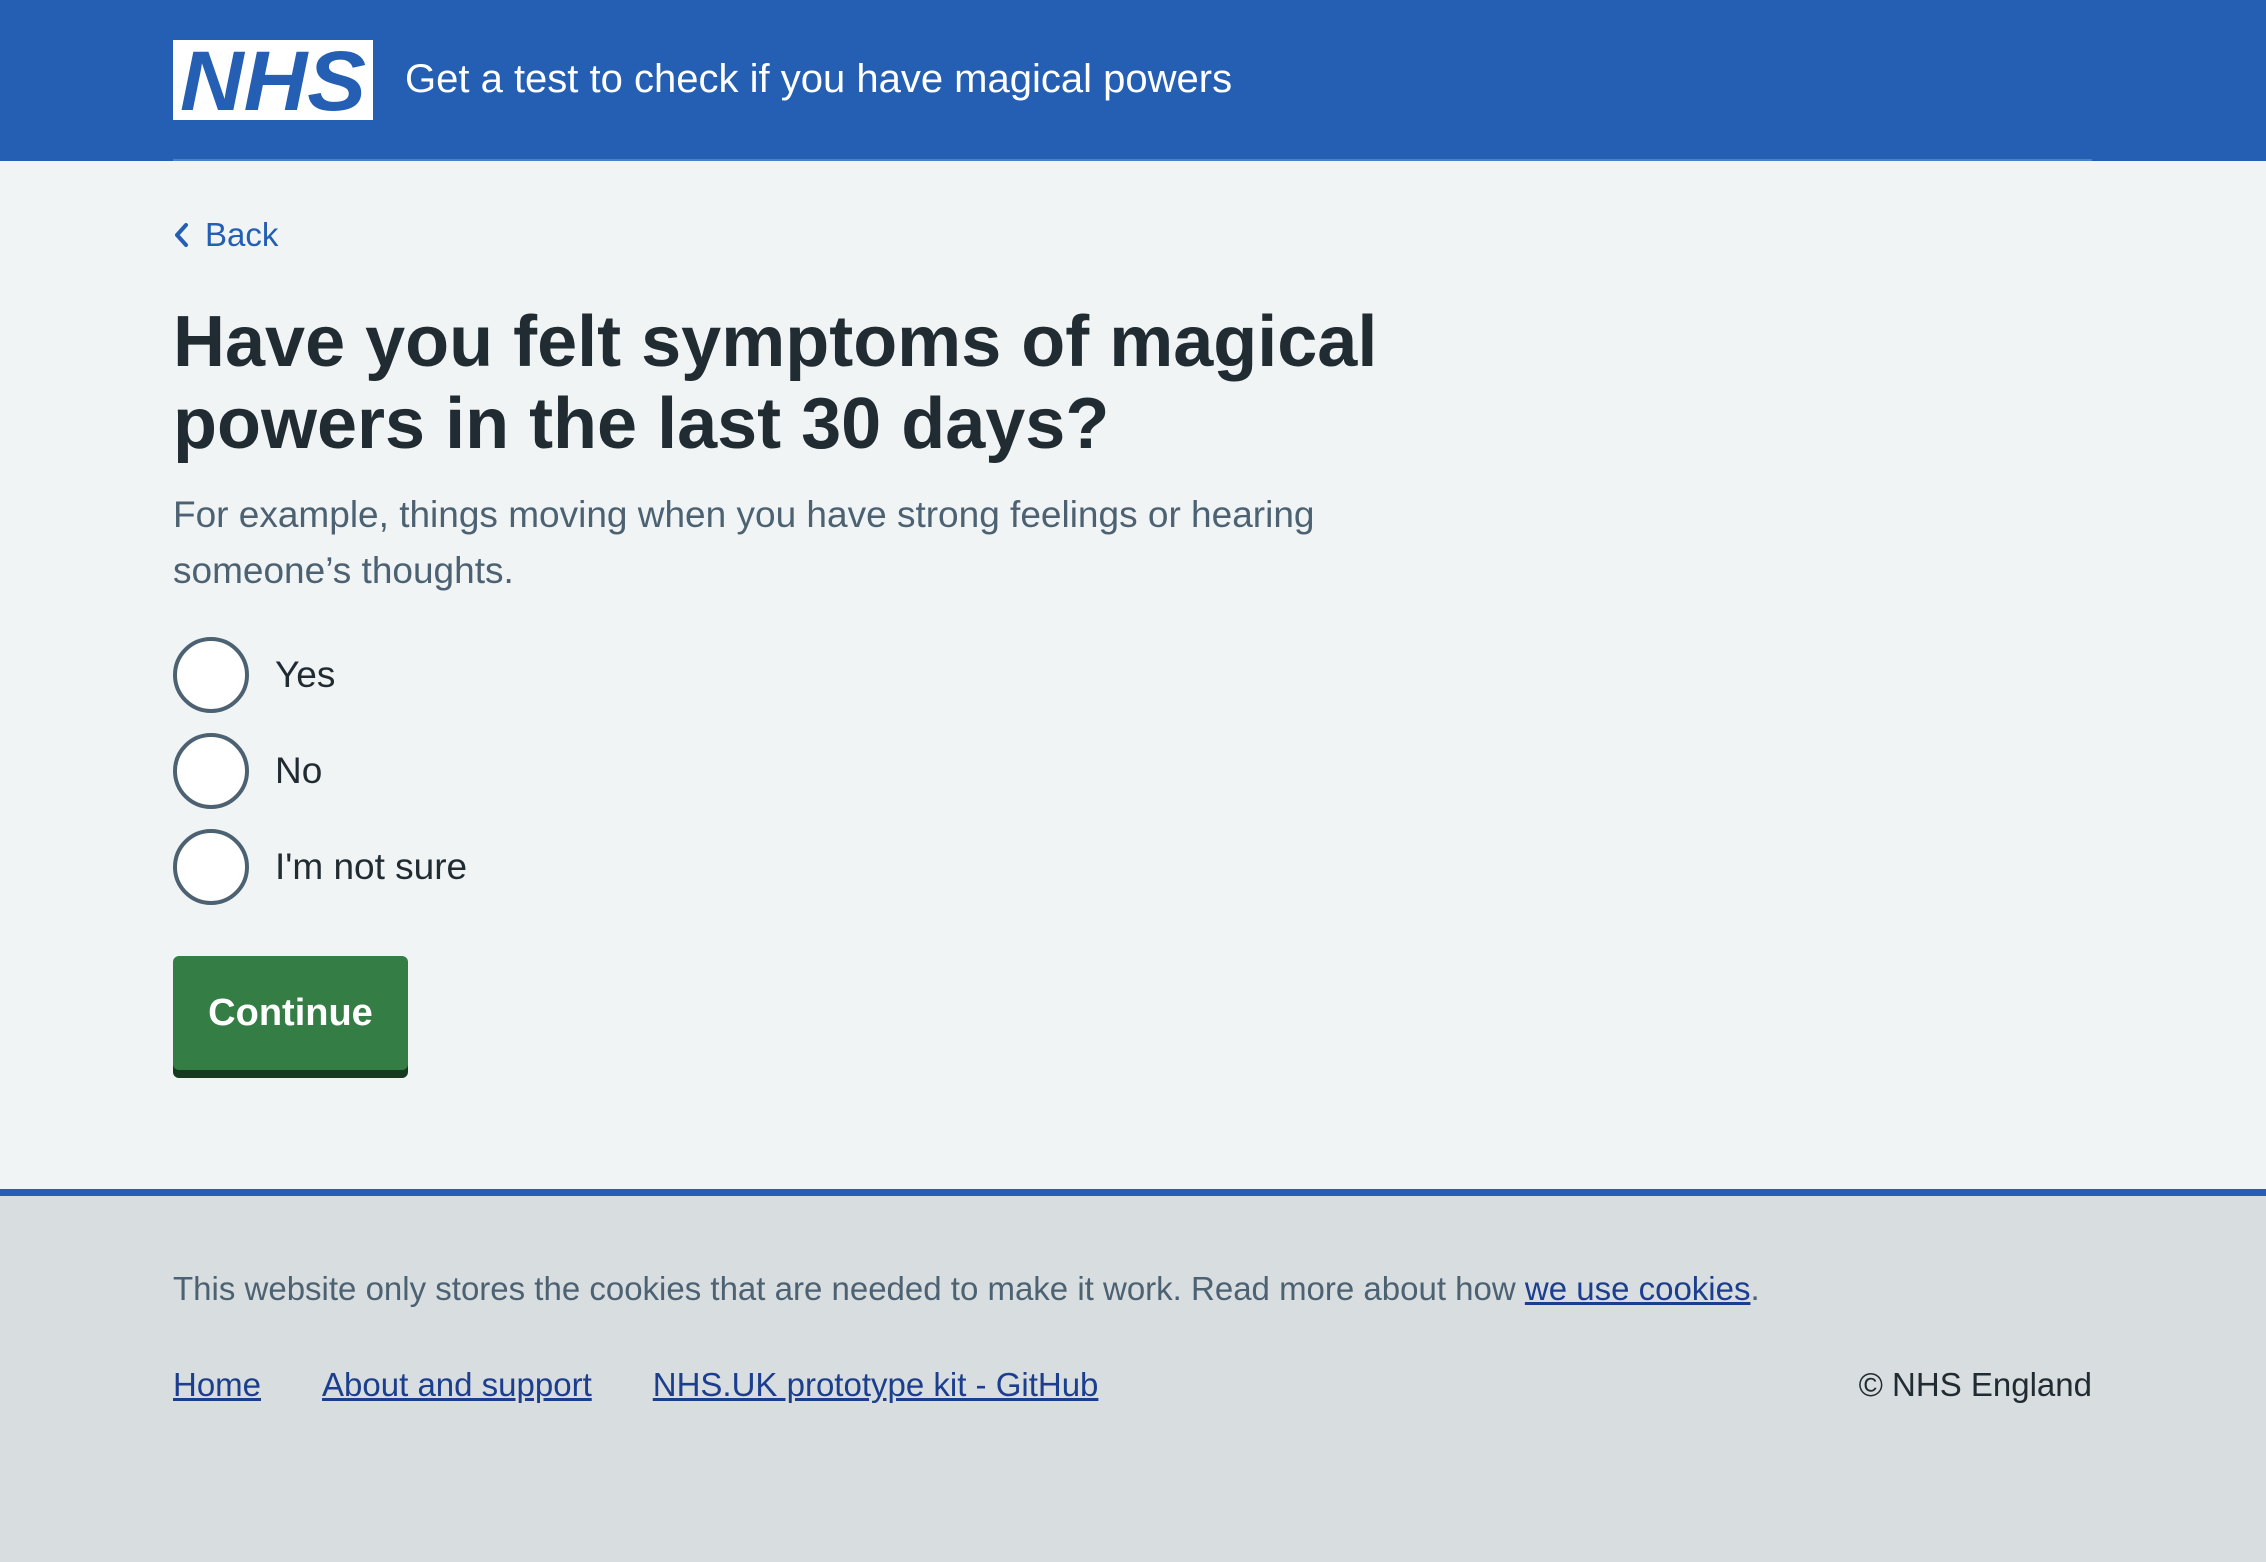 This screenshot has width=2266, height=1562. I want to click on radio-label-not-sure: I'm not sure, so click(371, 867).